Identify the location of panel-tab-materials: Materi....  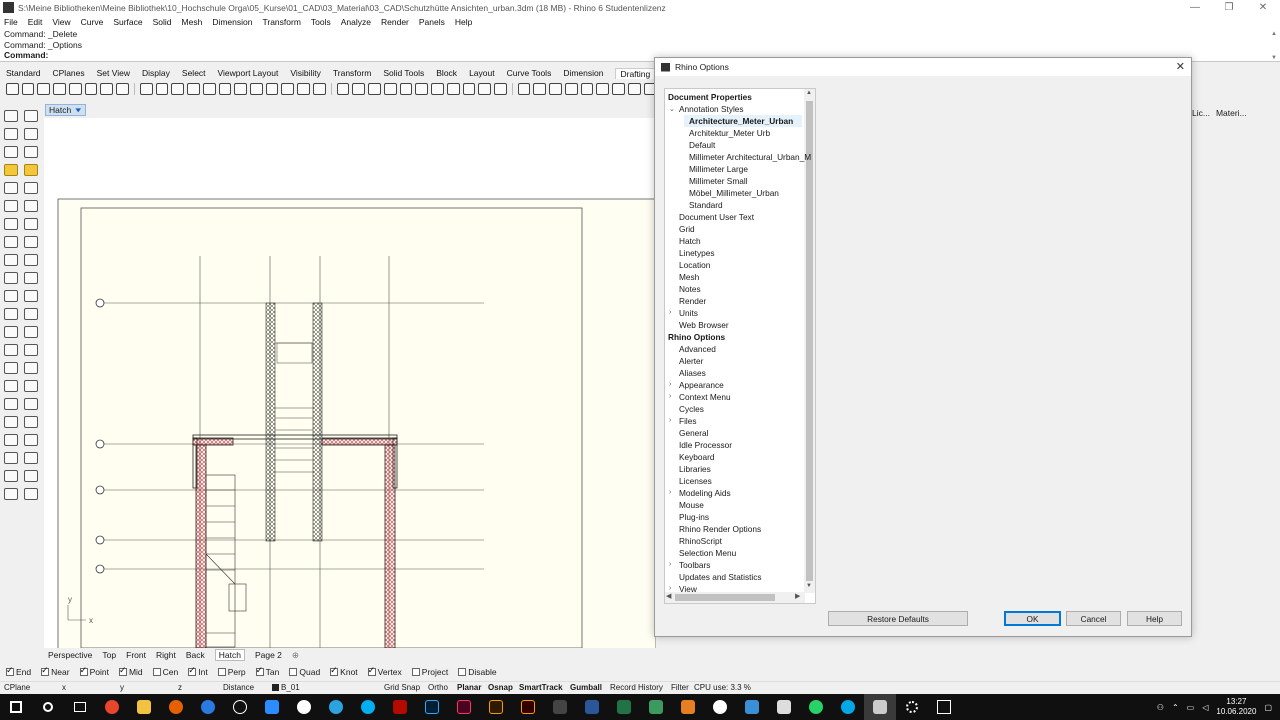
(1231, 113).